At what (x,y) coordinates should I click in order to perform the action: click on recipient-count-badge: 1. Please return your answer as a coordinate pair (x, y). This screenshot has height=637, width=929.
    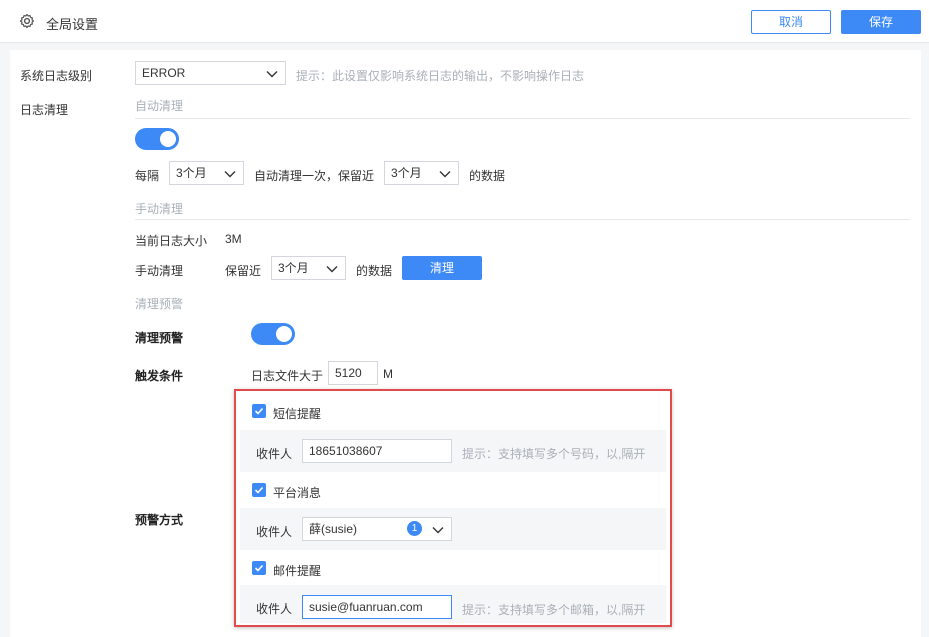
    Looking at the image, I should click on (414, 528).